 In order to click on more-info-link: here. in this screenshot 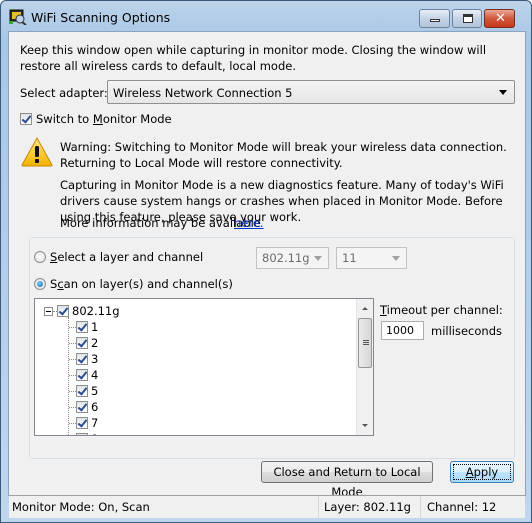, I will do `click(249, 223)`.